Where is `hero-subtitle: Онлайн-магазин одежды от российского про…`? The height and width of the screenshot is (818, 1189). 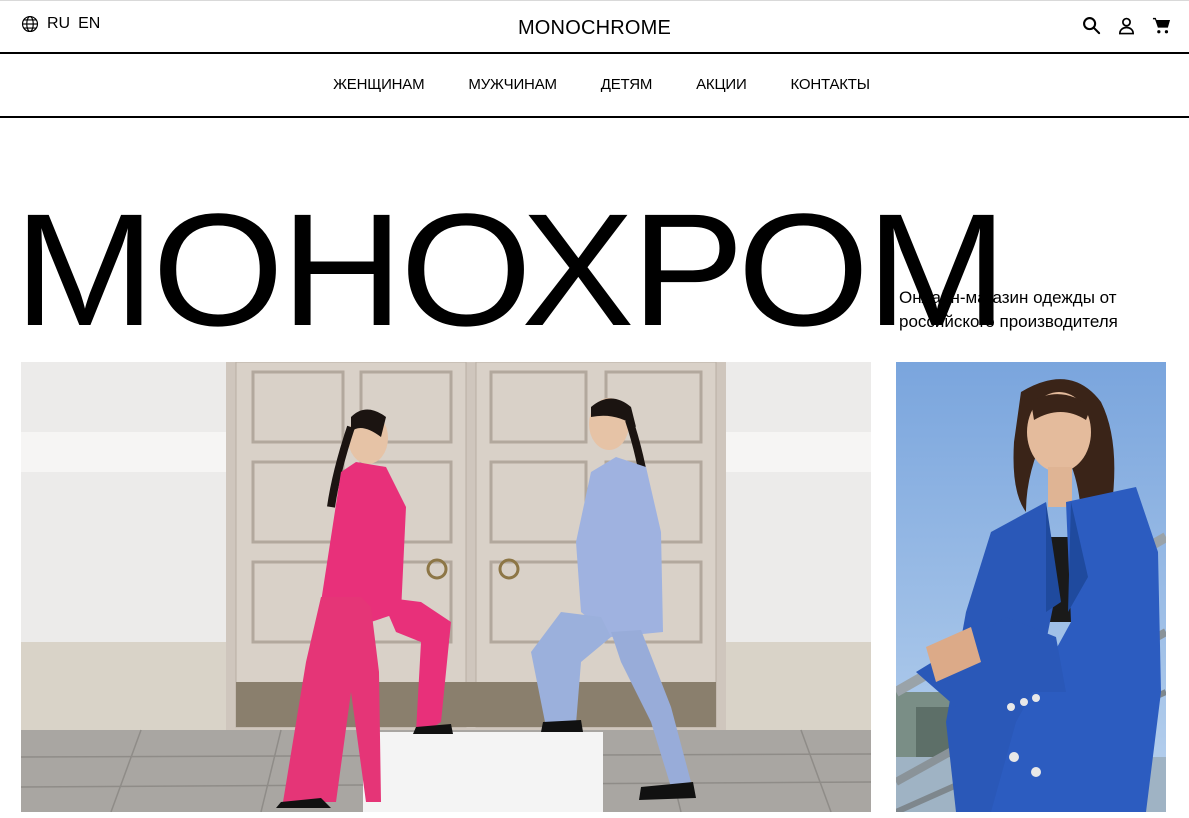
hero-subtitle: Онлайн-магазин одежды от российского про… is located at coordinates (1008, 309).